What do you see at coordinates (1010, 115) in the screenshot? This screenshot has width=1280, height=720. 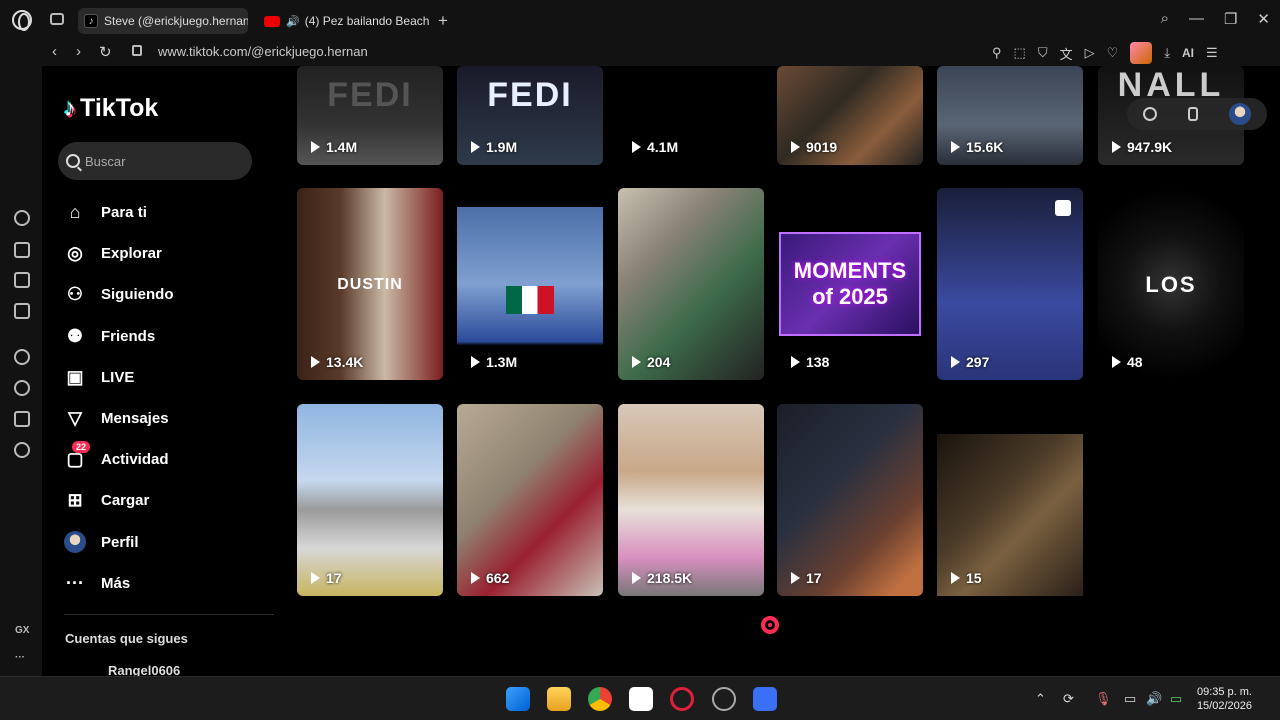 I see `video-tile: 15.6K` at bounding box center [1010, 115].